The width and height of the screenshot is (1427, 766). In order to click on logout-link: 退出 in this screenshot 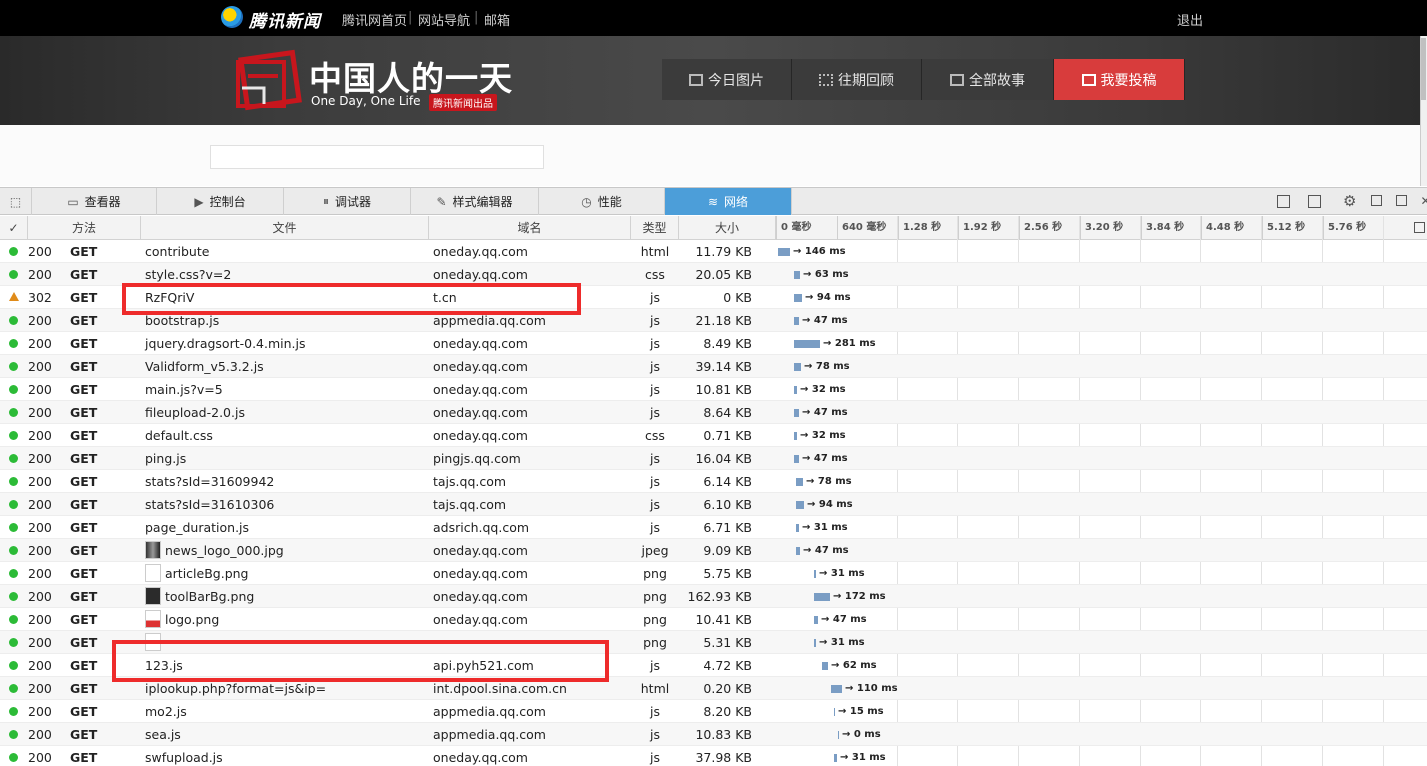, I will do `click(1190, 19)`.